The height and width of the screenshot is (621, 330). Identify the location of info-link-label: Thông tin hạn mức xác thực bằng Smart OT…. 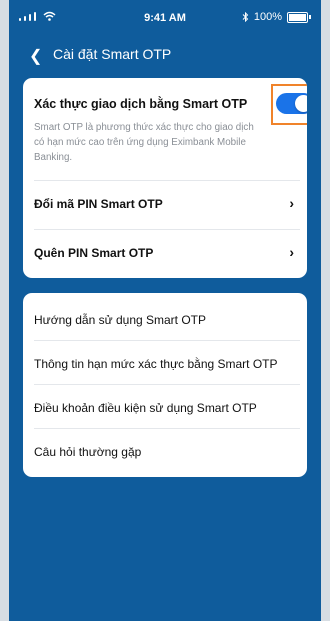
(156, 364).